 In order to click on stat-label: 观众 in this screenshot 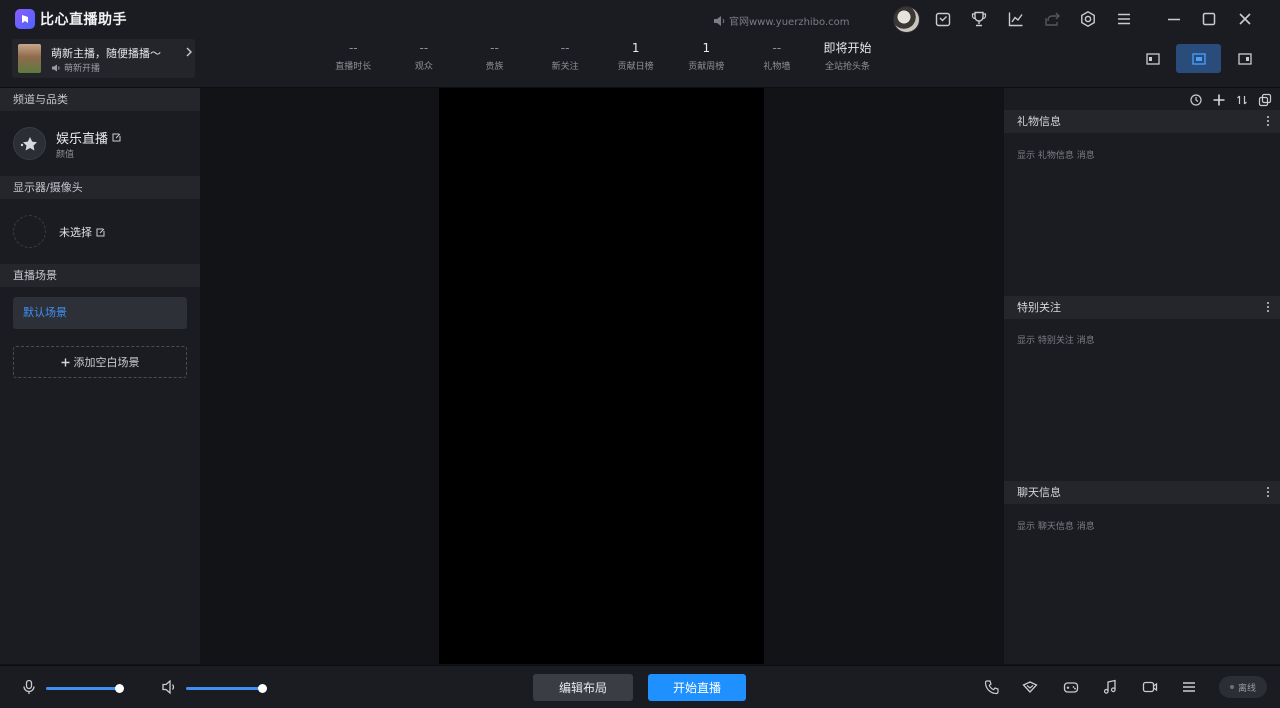, I will do `click(423, 67)`.